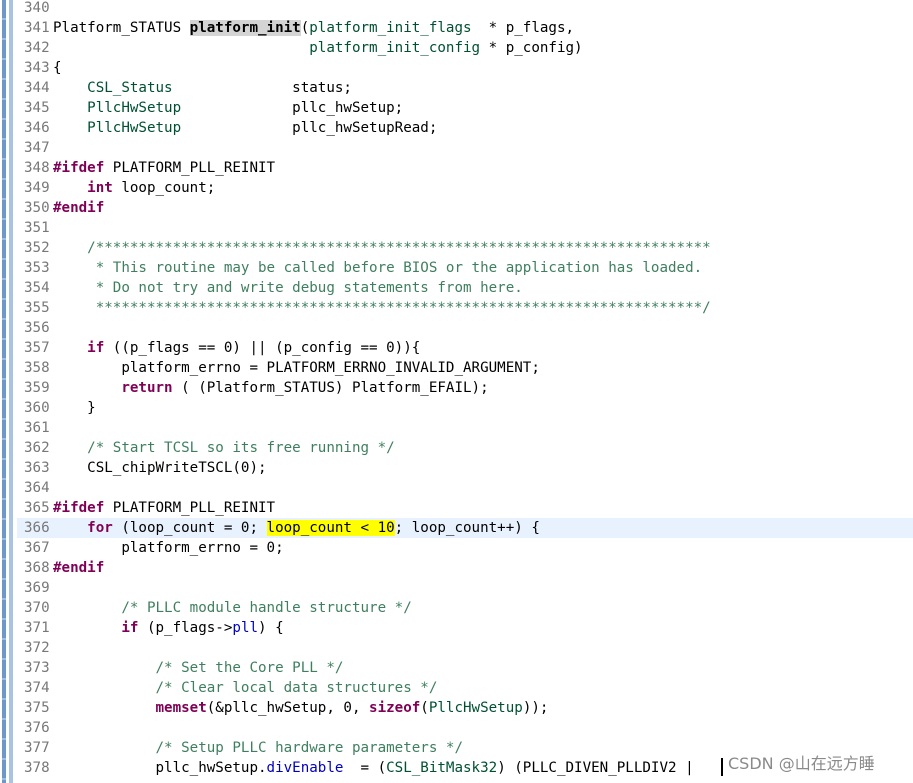 The image size is (913, 783). Describe the element at coordinates (245, 688) in the screenshot. I see `line-code: /* Clear local data structures */` at that location.